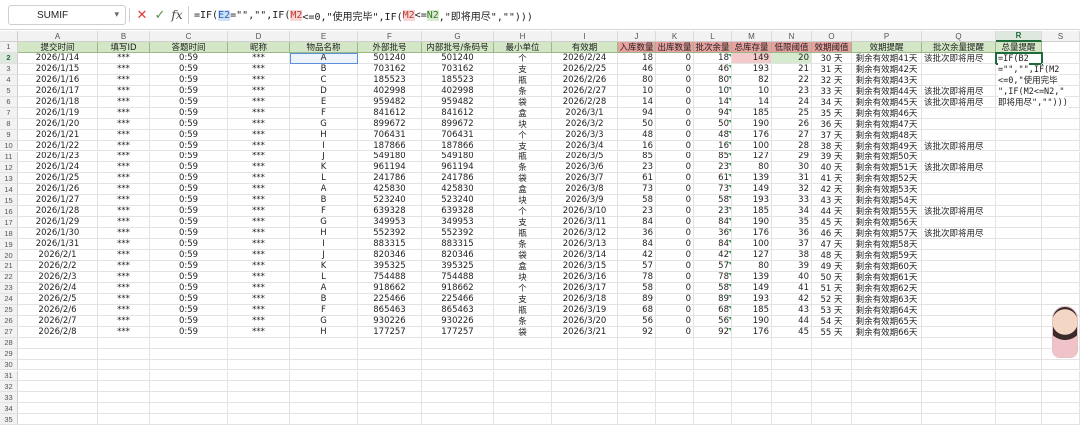 The width and height of the screenshot is (1080, 440). I want to click on table-cell: 2026/2/28, so click(585, 102).